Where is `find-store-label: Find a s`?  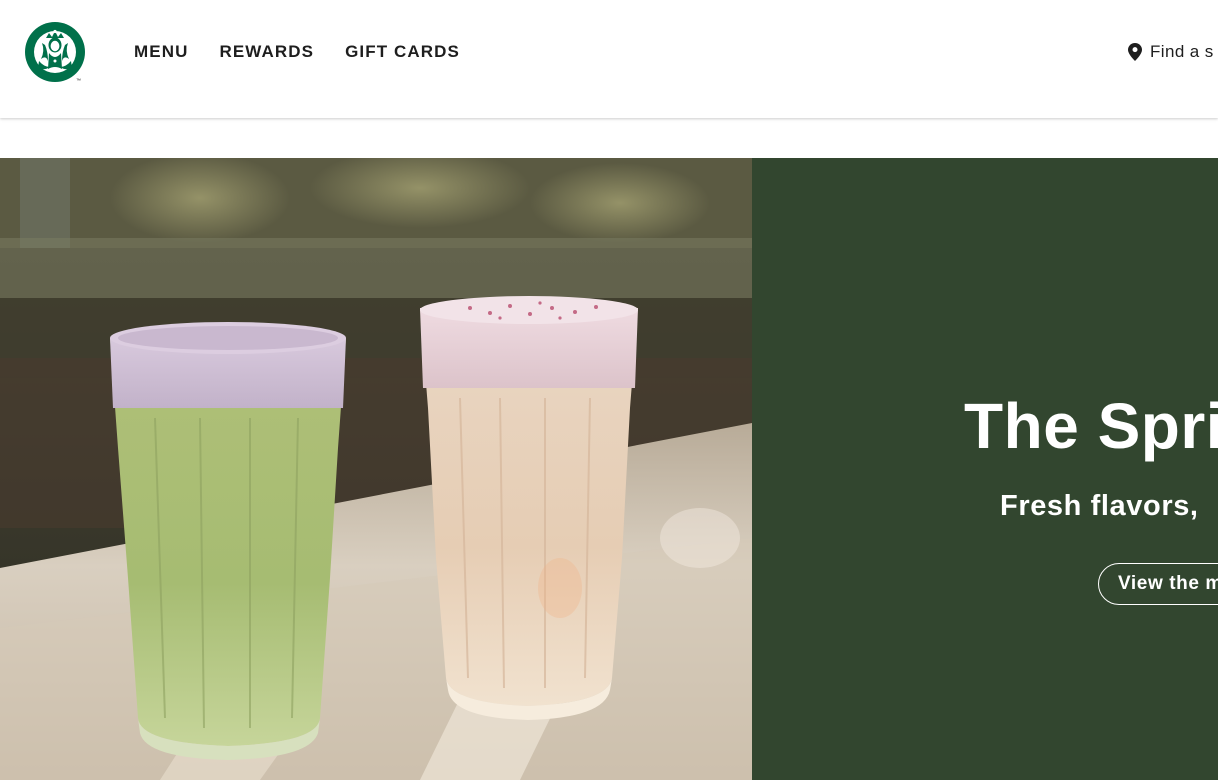
find-store-label: Find a s is located at coordinates (1182, 51).